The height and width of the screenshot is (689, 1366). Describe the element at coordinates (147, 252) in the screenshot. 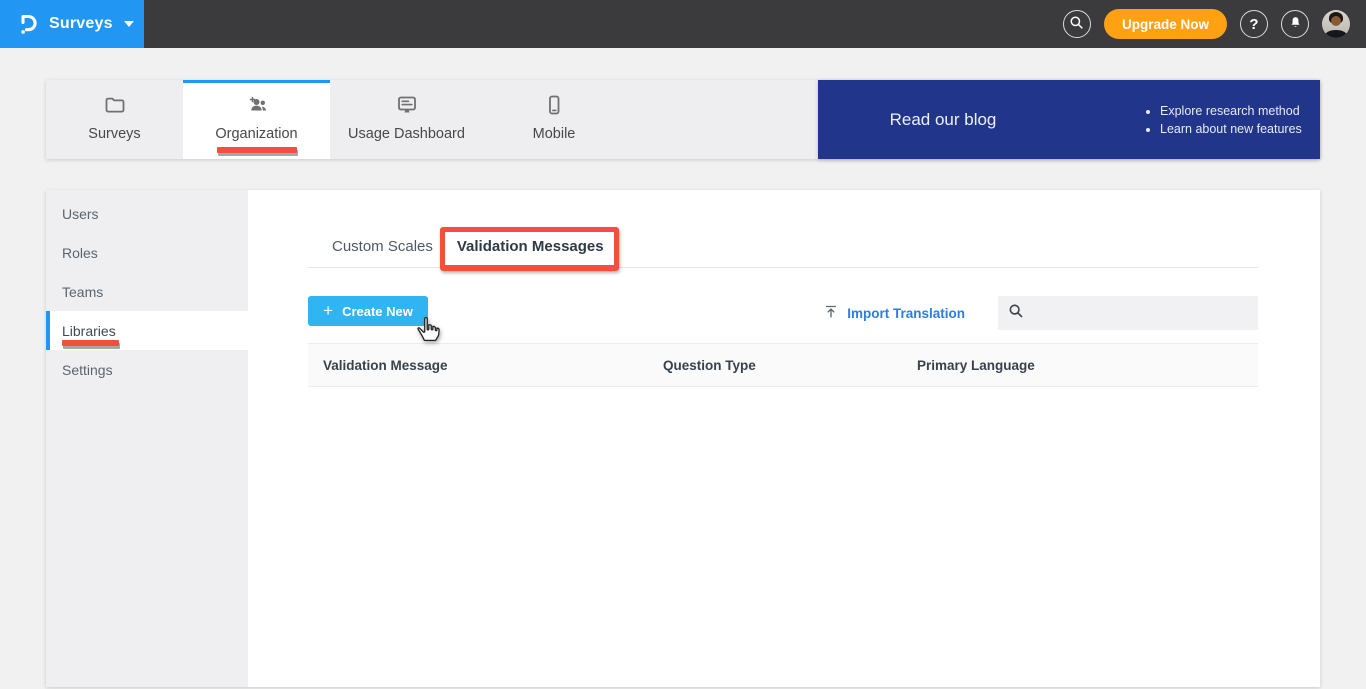

I see `sidebar-item-roles: Roles` at that location.